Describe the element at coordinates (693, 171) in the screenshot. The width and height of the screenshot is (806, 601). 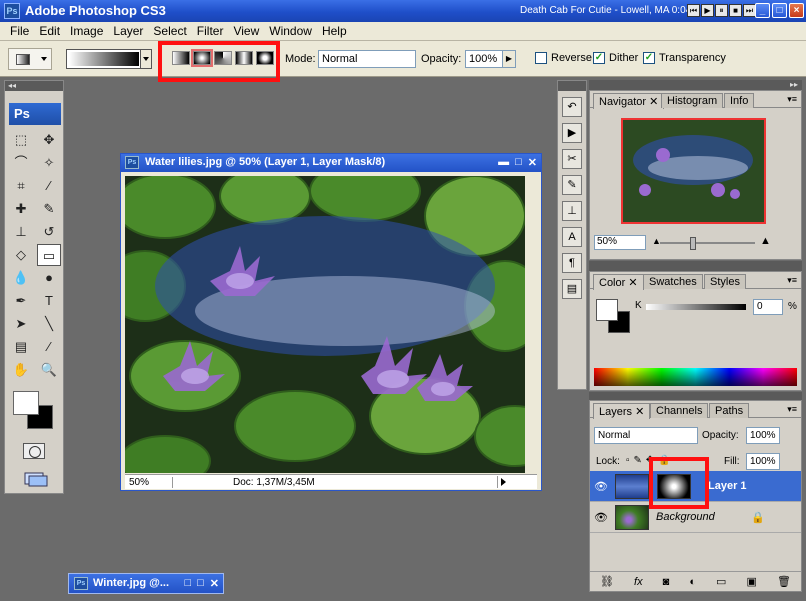
I see `navigator-preview` at that location.